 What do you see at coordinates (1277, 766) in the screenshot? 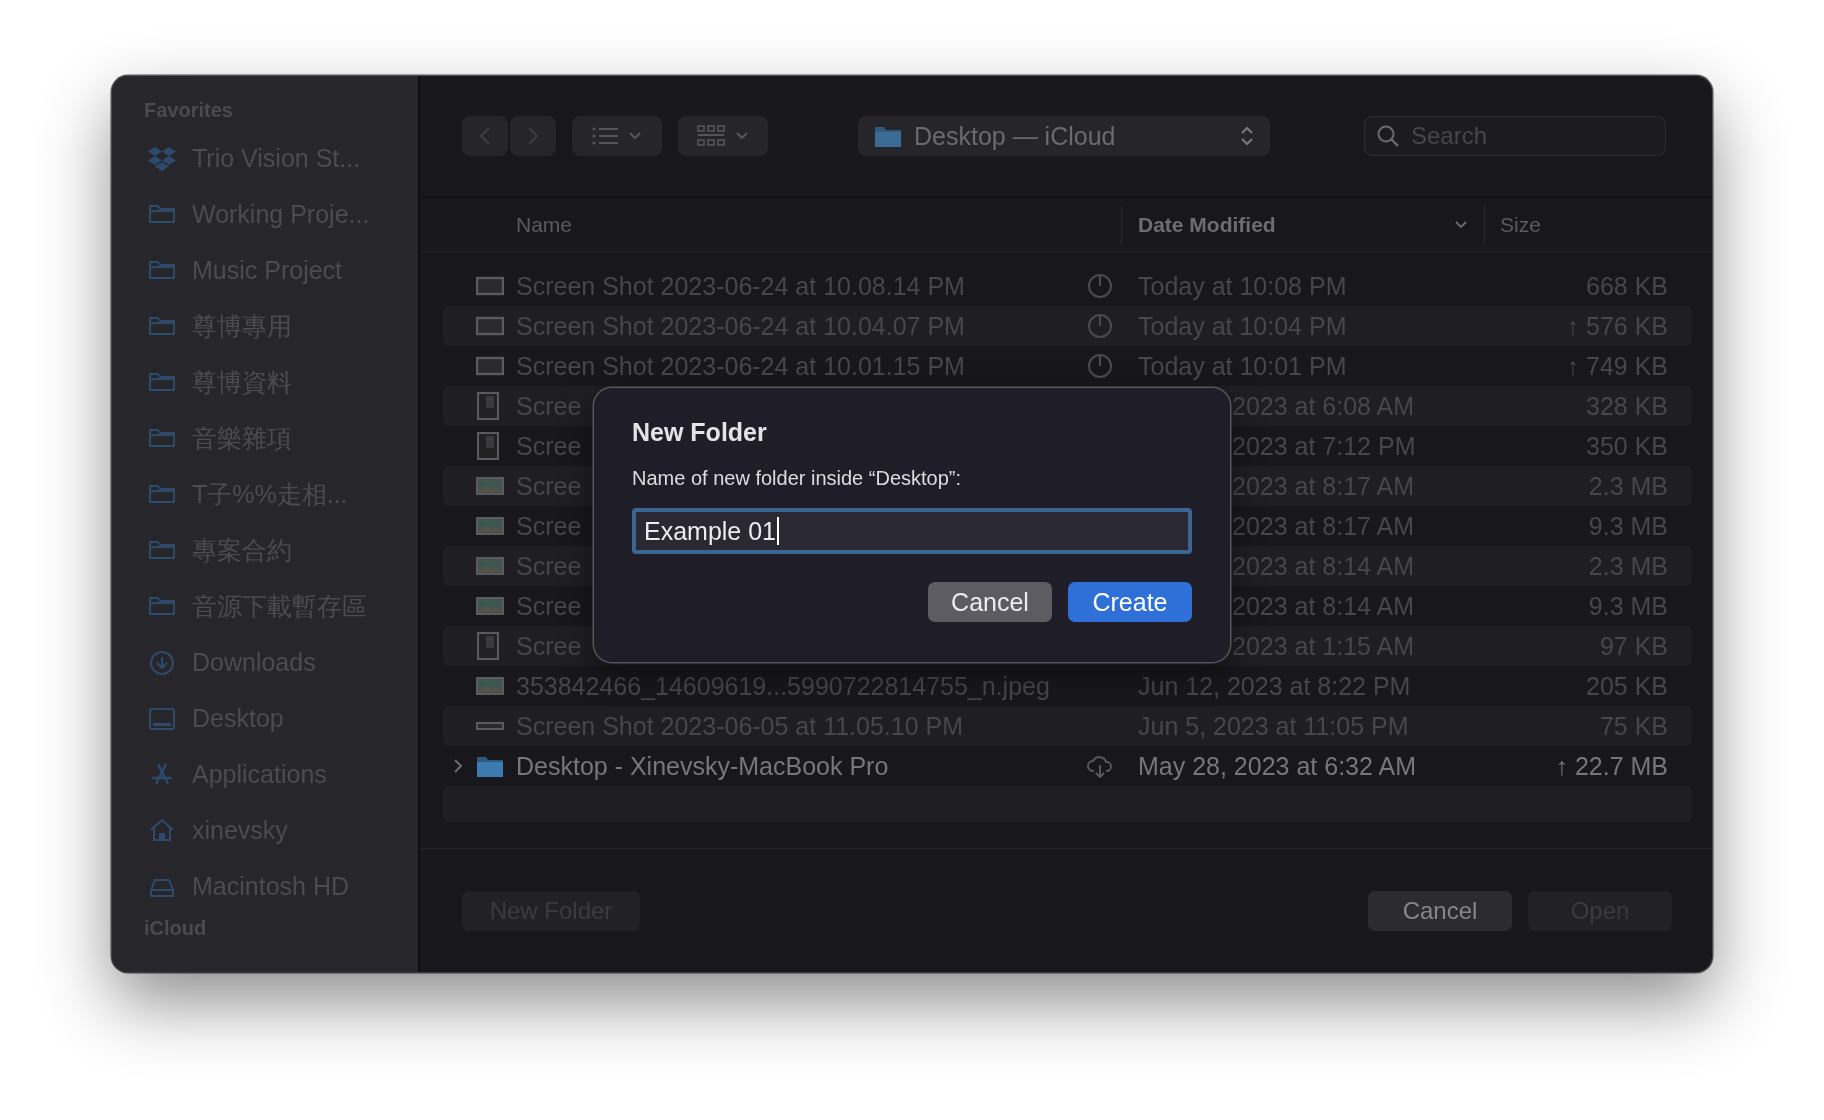
I see `date-modified: May 28, 2023 at 6:32 AM` at bounding box center [1277, 766].